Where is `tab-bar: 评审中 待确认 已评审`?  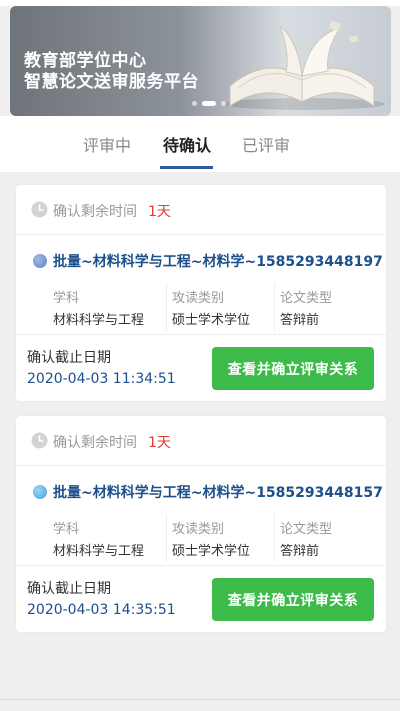 tab-bar: 评审中 待确认 已评审 is located at coordinates (200, 144).